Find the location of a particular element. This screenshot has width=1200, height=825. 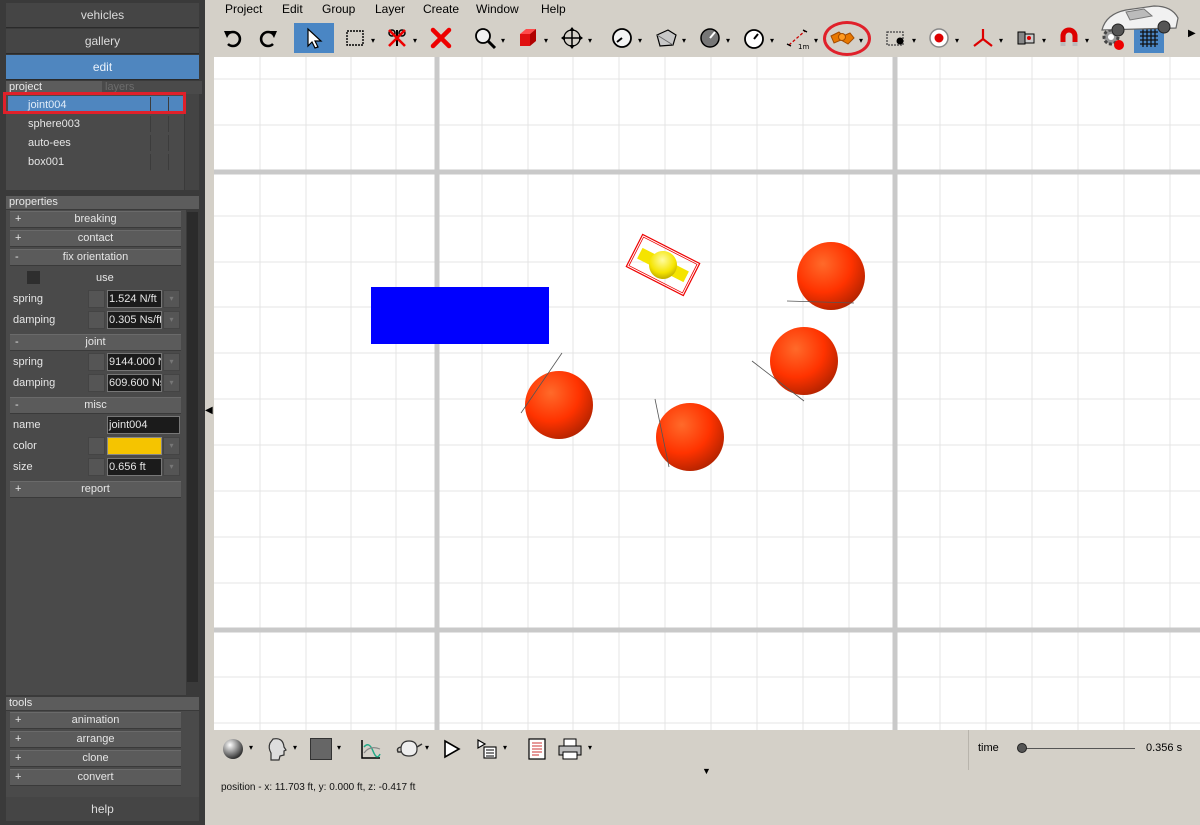

material-sphere-icon is located at coordinates (233, 749).